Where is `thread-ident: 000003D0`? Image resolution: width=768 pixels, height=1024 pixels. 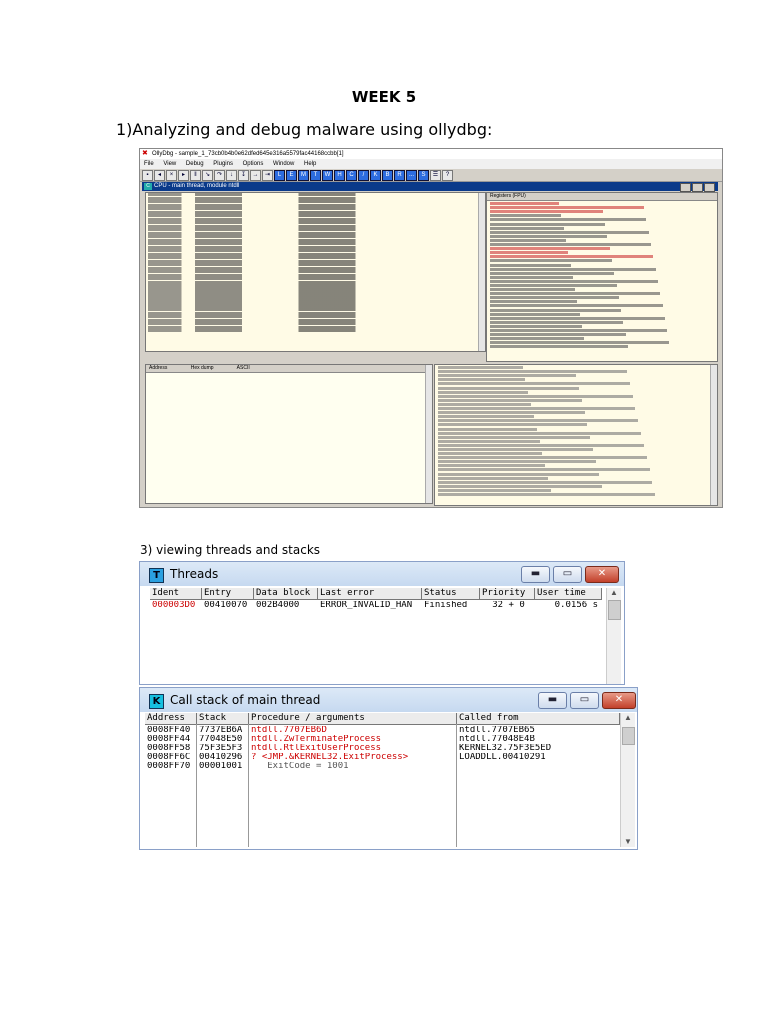
thread-ident: 000003D0 is located at coordinates (174, 605).